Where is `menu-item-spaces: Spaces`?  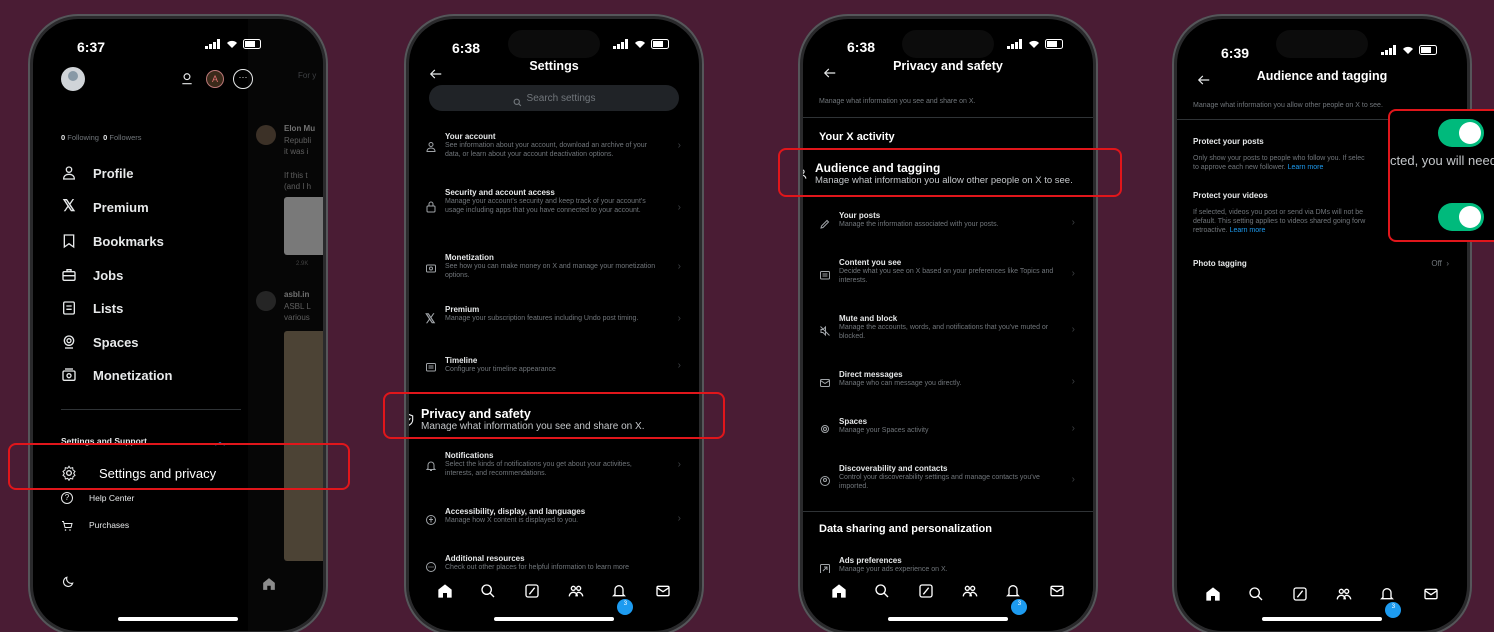 menu-item-spaces: Spaces is located at coordinates (100, 342).